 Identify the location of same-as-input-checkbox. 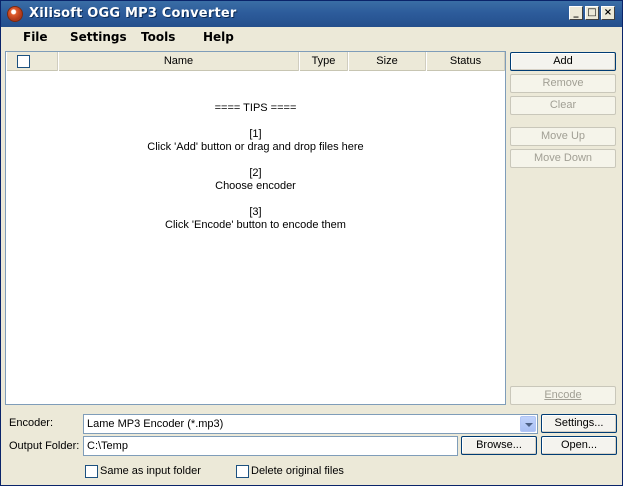
(91, 471).